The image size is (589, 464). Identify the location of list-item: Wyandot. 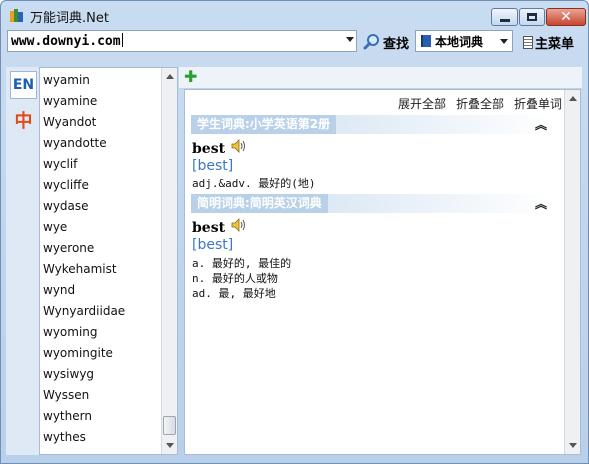
(69, 122).